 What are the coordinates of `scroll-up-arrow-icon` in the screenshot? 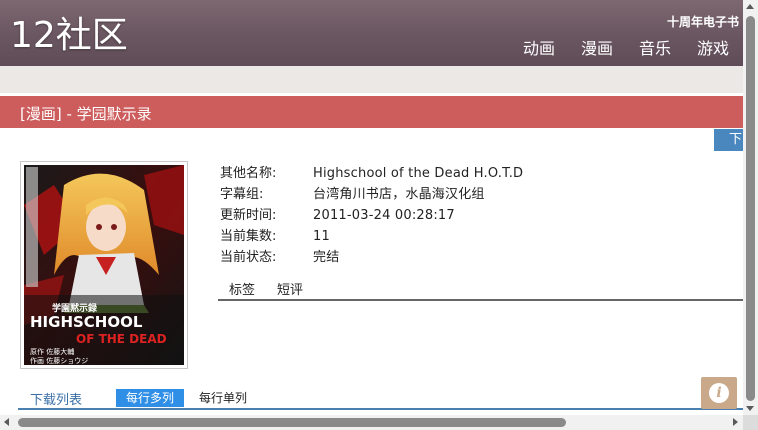 It's located at (750, 6).